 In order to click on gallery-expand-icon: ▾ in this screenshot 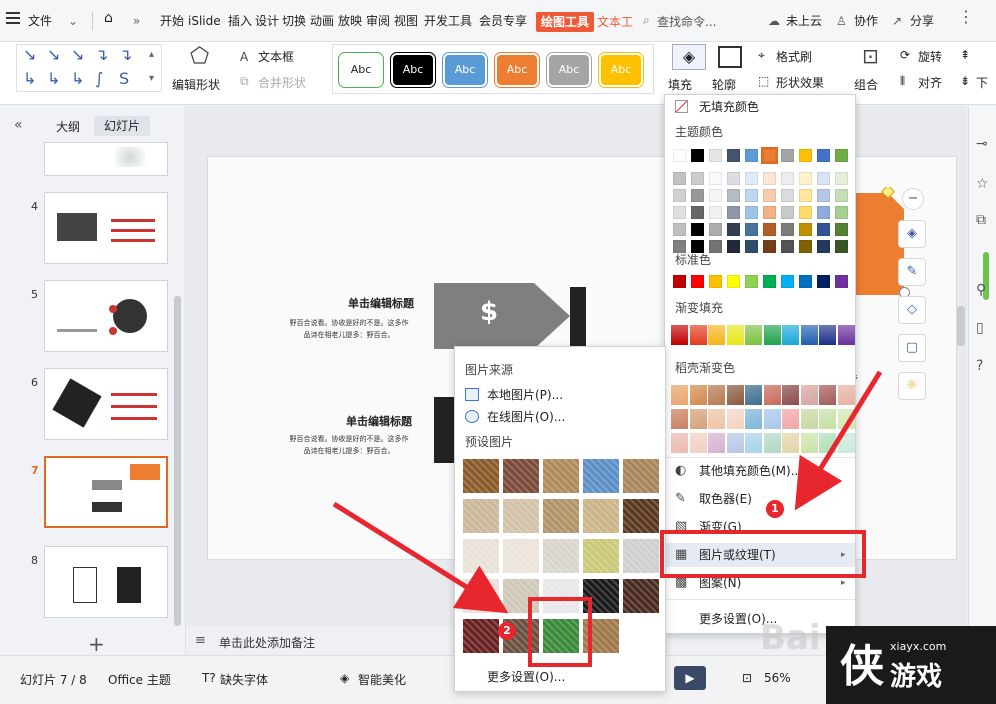, I will do `click(151, 78)`.